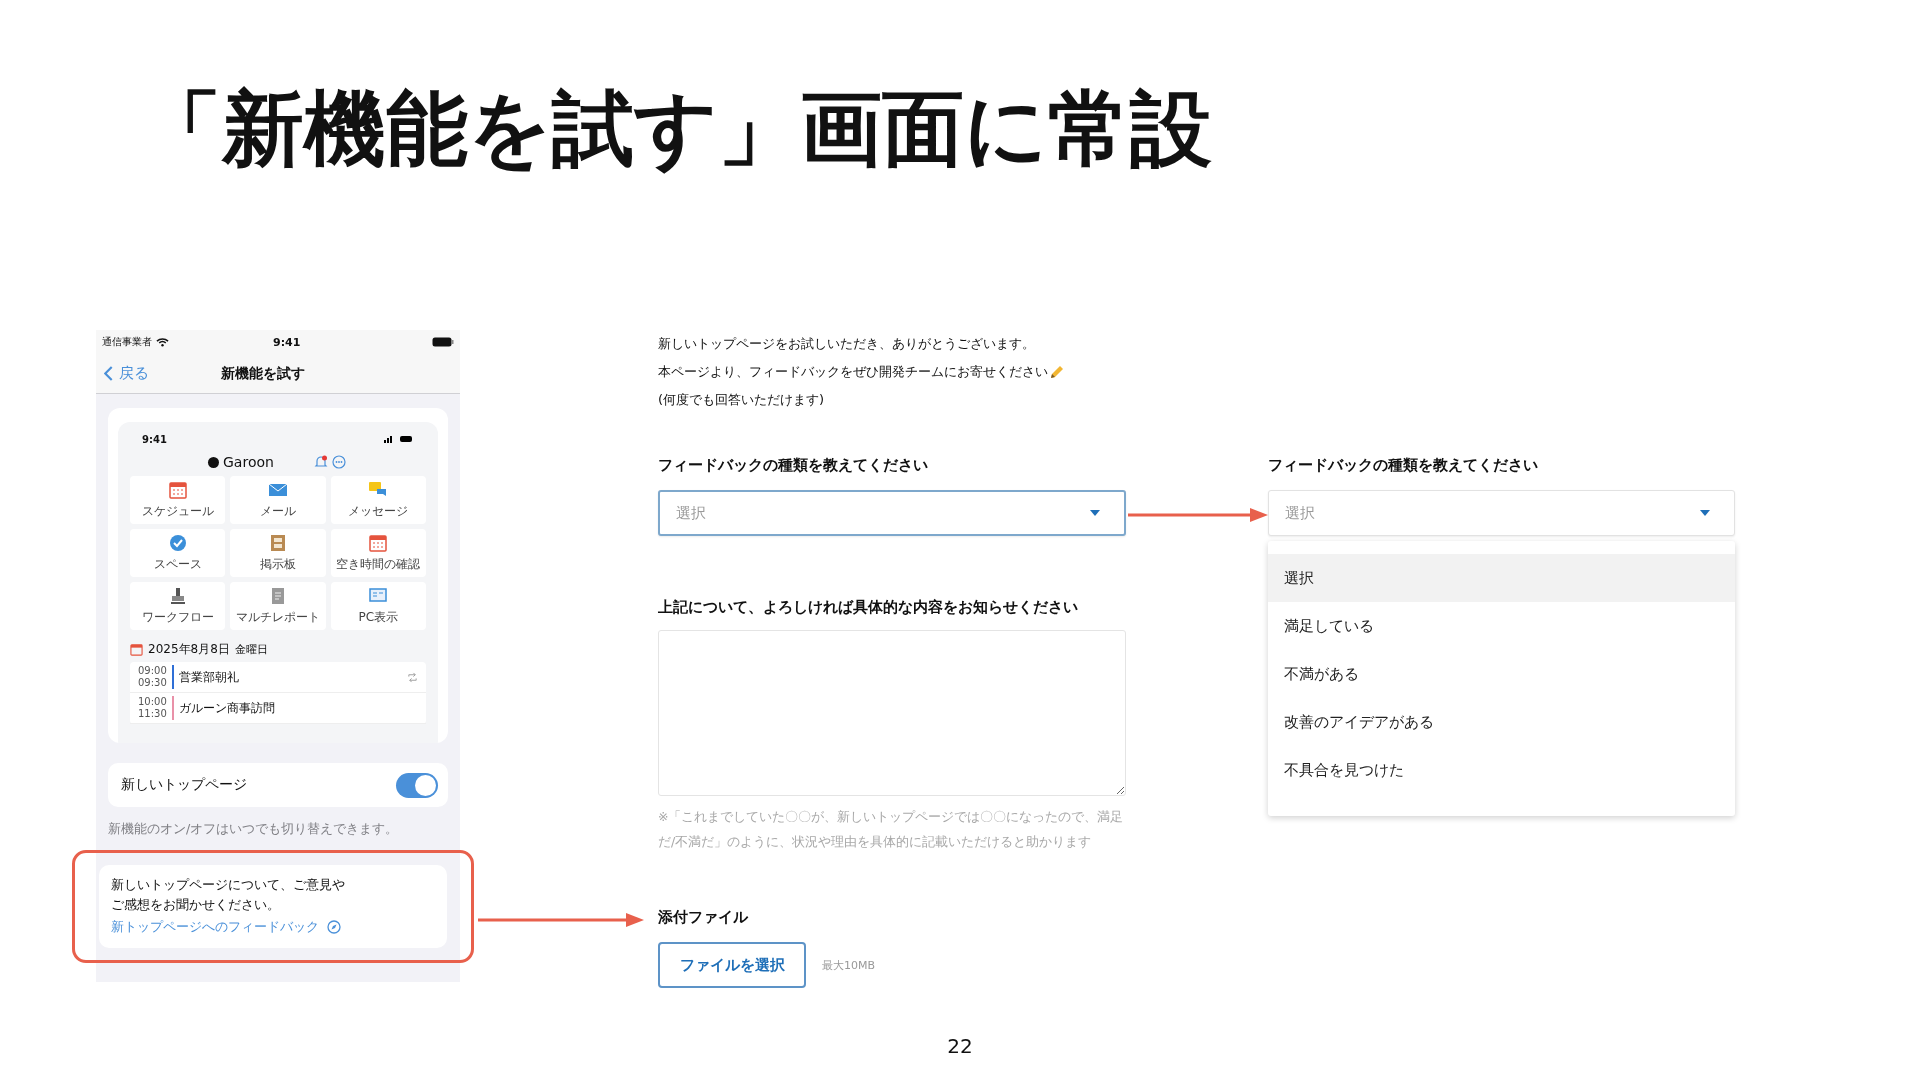  I want to click on app-tile: スケジュール, so click(178, 500).